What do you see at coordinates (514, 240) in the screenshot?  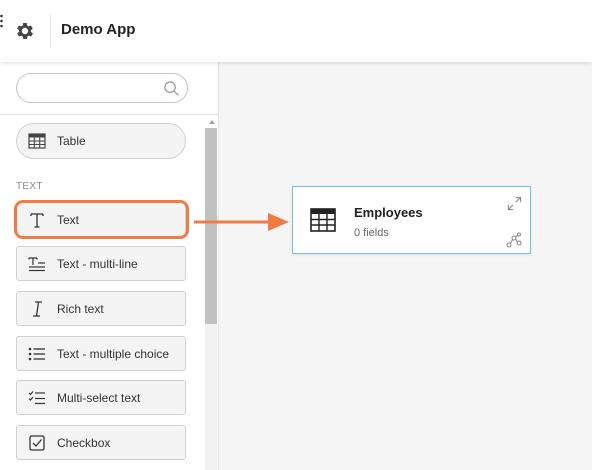 I see `relationship-icon` at bounding box center [514, 240].